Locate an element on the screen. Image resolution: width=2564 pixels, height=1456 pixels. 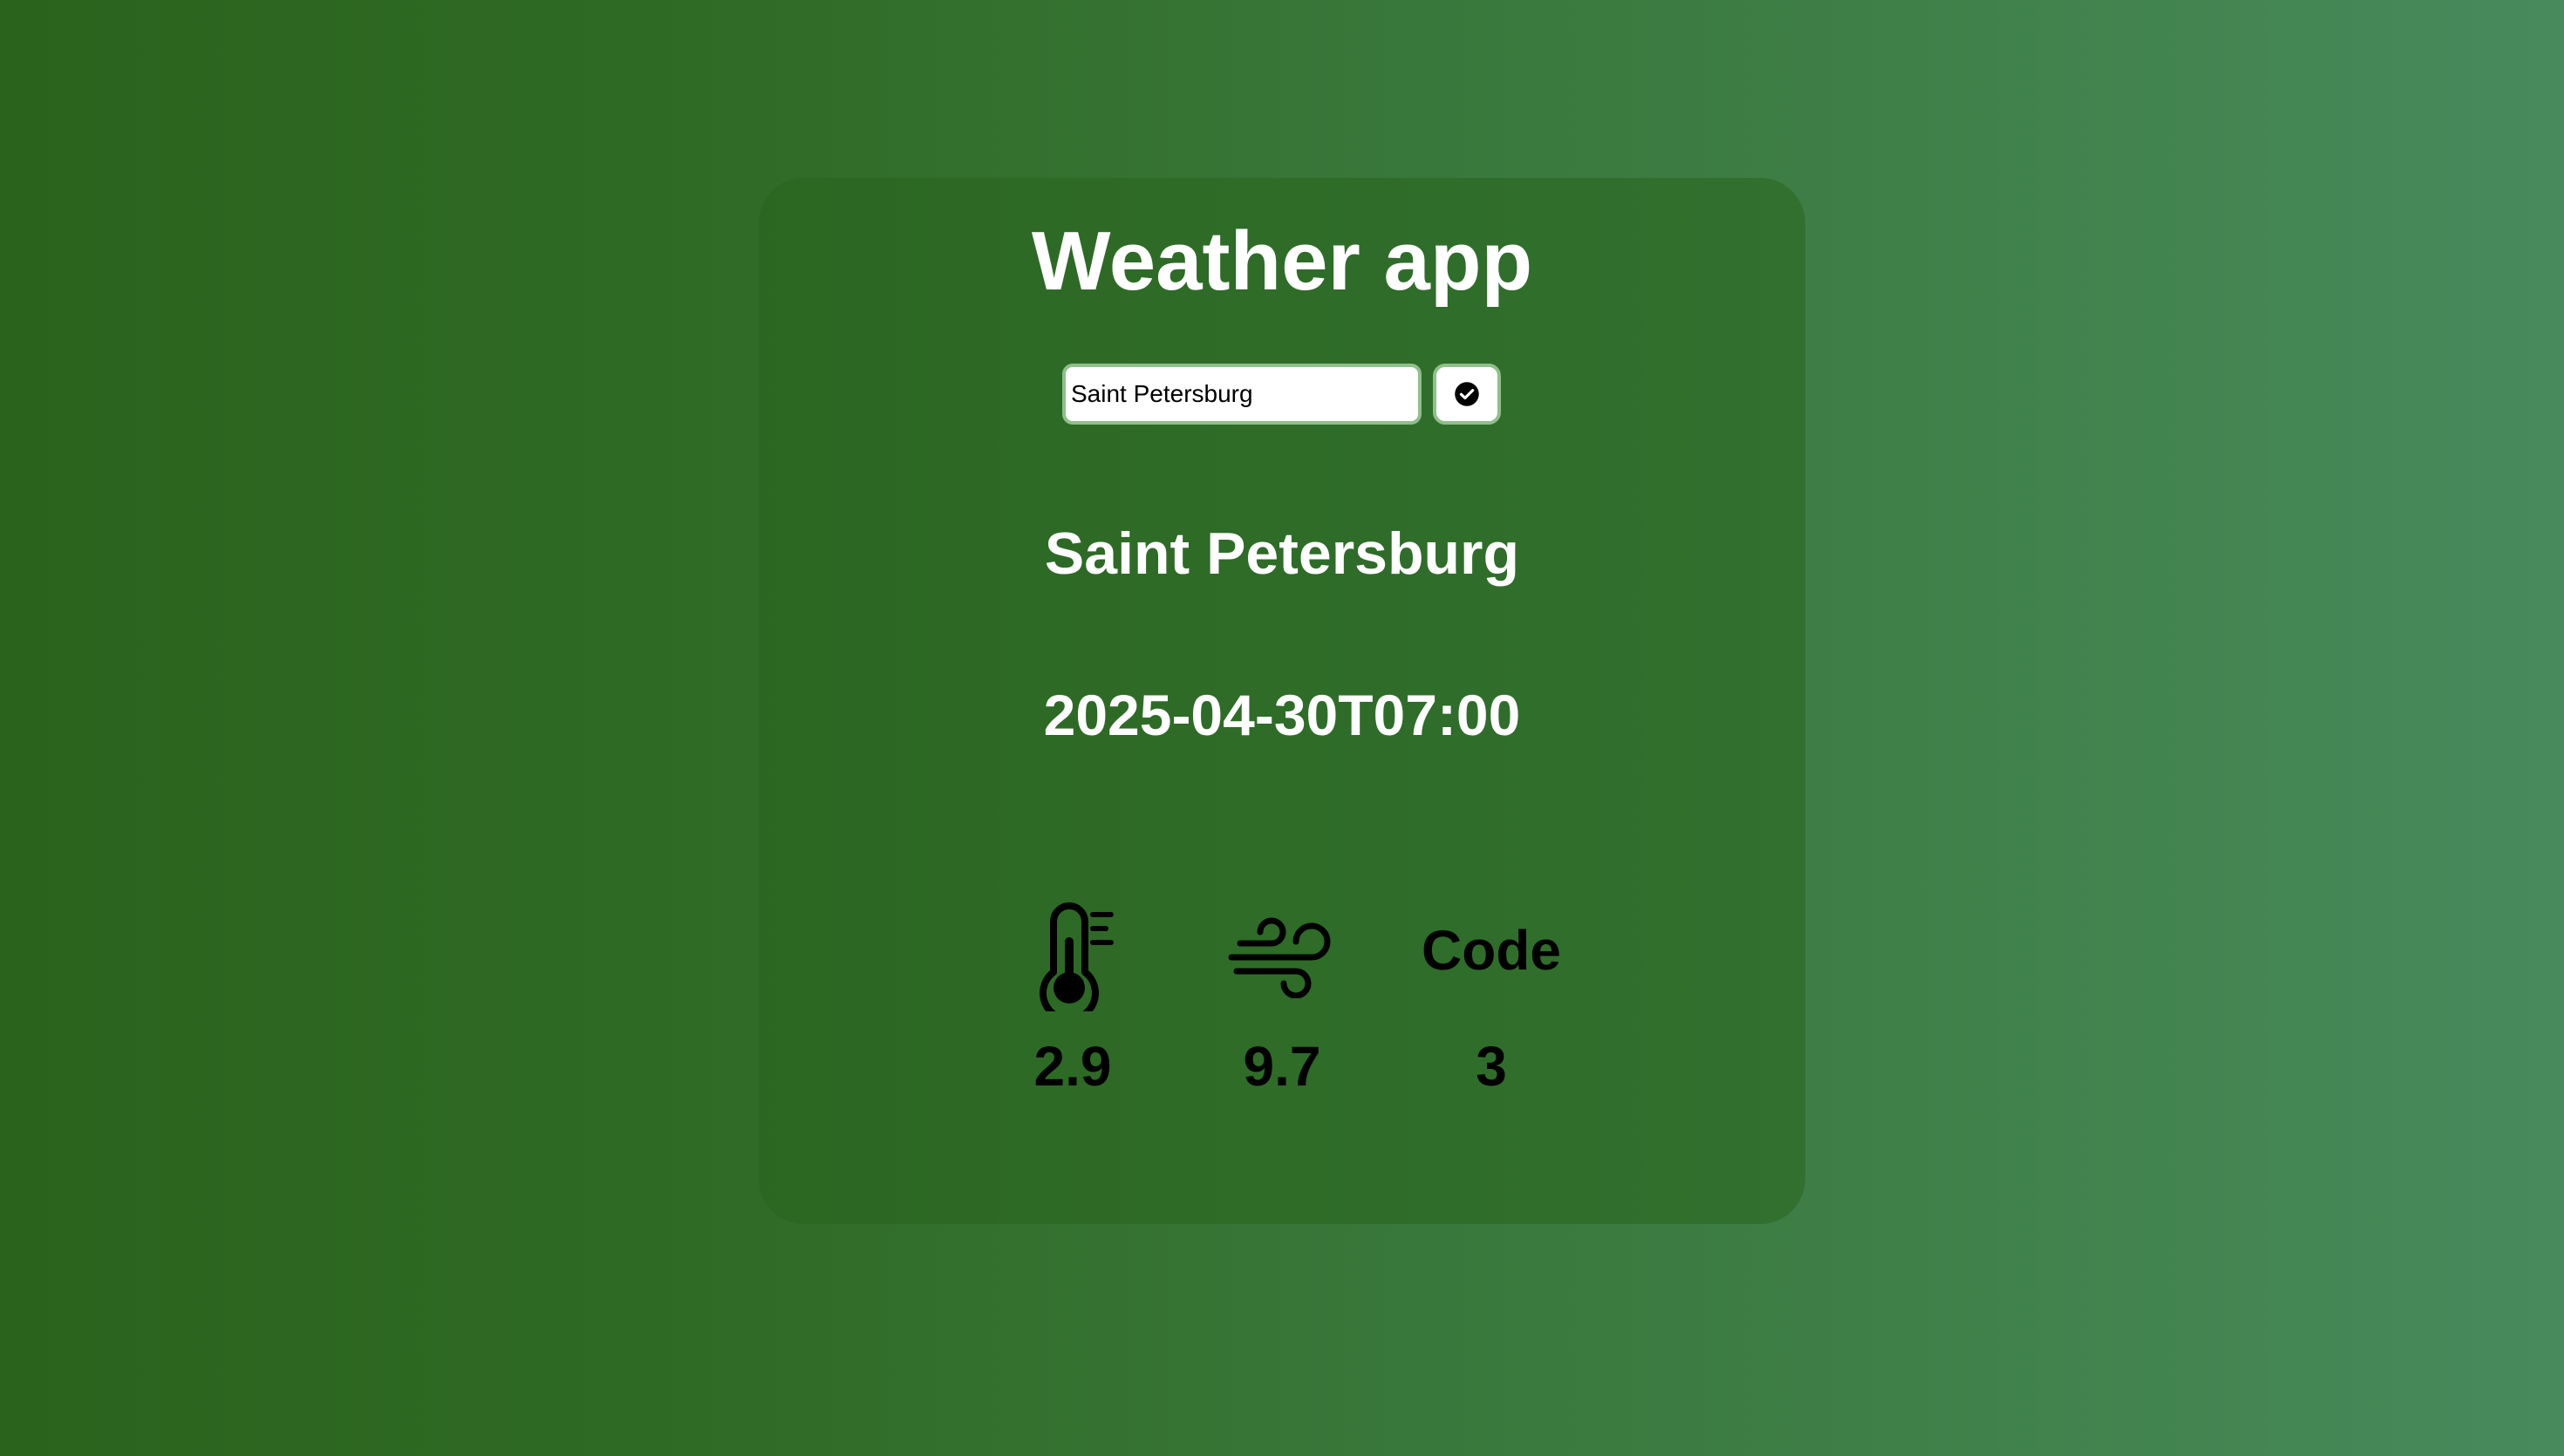
wind-metric is located at coordinates (1280, 956).